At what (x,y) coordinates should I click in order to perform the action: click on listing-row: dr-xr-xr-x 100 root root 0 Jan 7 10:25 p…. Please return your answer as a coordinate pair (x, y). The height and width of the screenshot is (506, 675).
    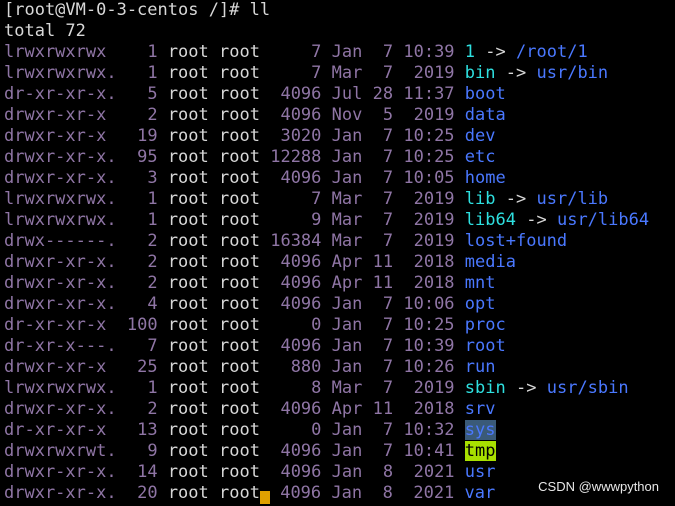
    Looking at the image, I should click on (339, 325).